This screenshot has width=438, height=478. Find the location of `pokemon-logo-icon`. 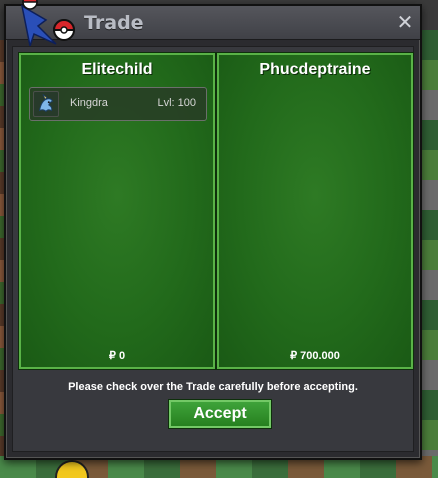

pokemon-logo-icon is located at coordinates (48, 24).